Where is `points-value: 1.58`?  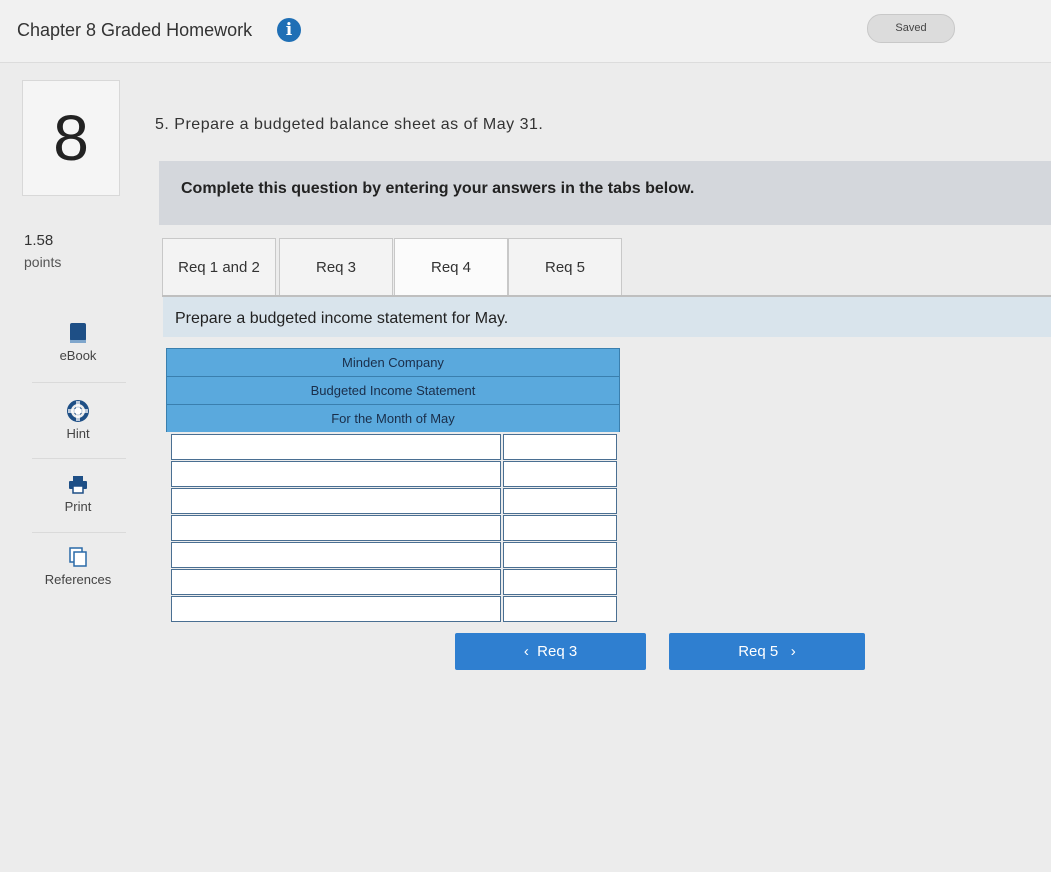 points-value: 1.58 is located at coordinates (39, 240).